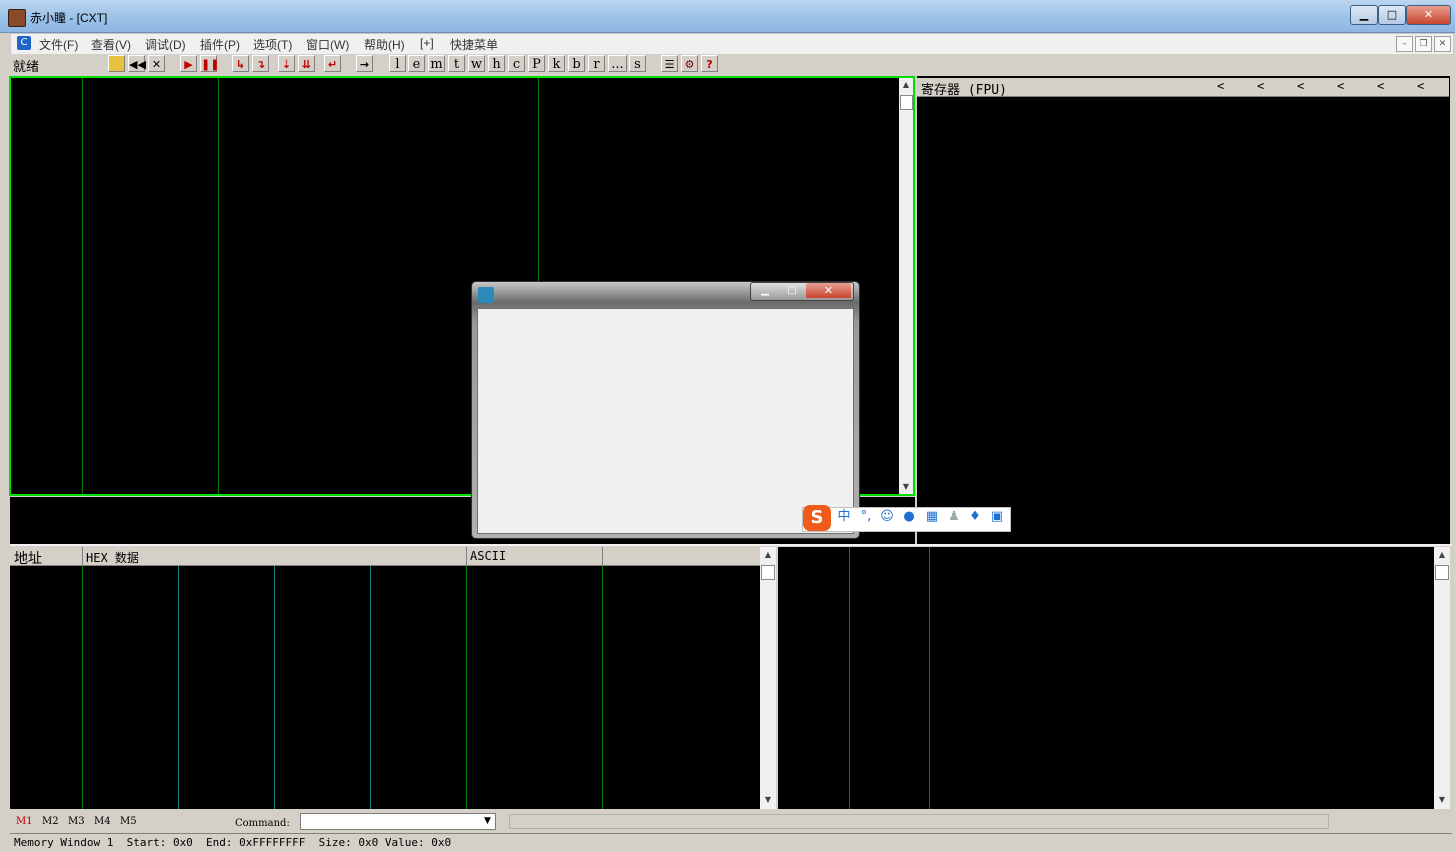 This screenshot has height=852, width=1455. Describe the element at coordinates (476, 63) in the screenshot. I see `windows-button: w` at that location.